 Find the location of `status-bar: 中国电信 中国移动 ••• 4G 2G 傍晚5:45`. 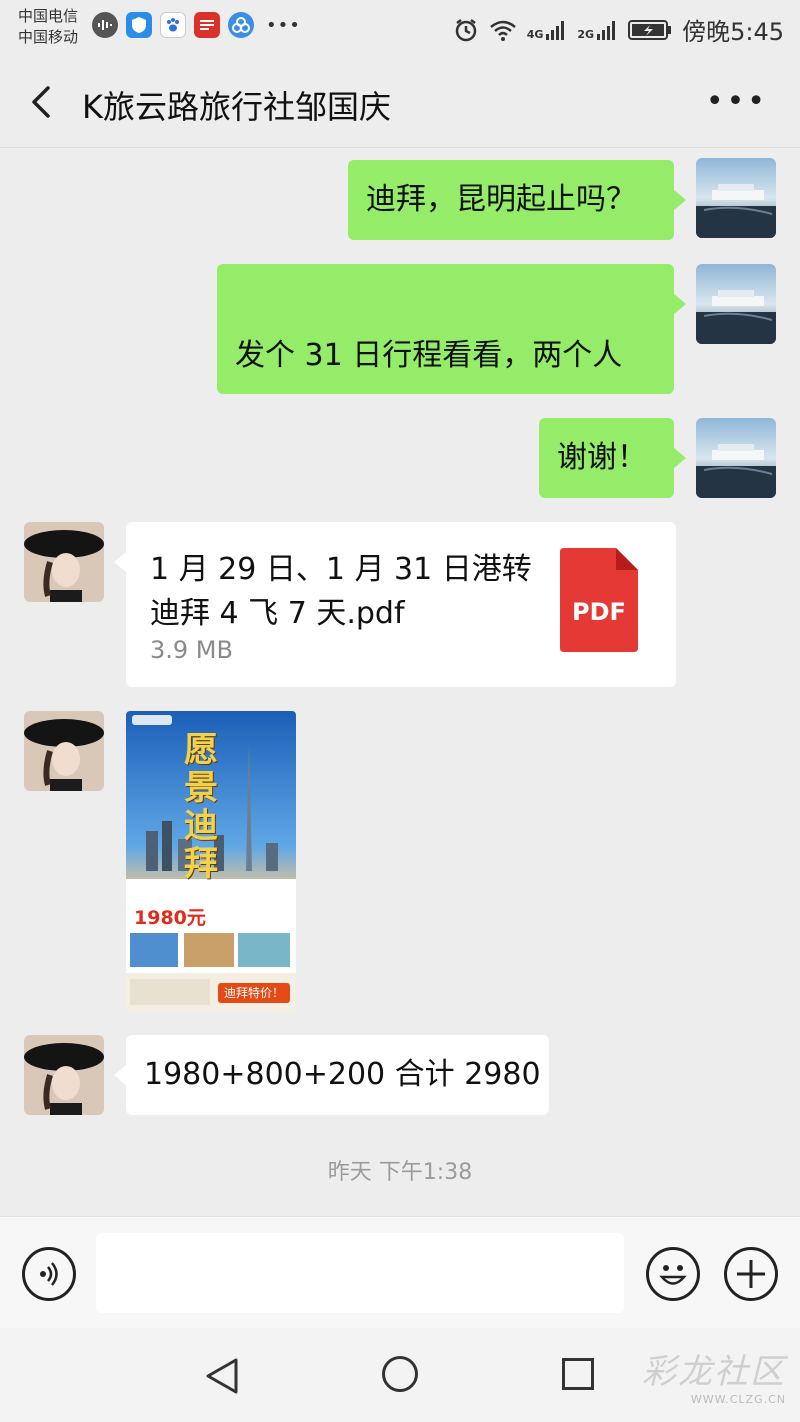

status-bar: 中国电信 中国移动 ••• 4G 2G 傍晚5:45 is located at coordinates (400, 28).